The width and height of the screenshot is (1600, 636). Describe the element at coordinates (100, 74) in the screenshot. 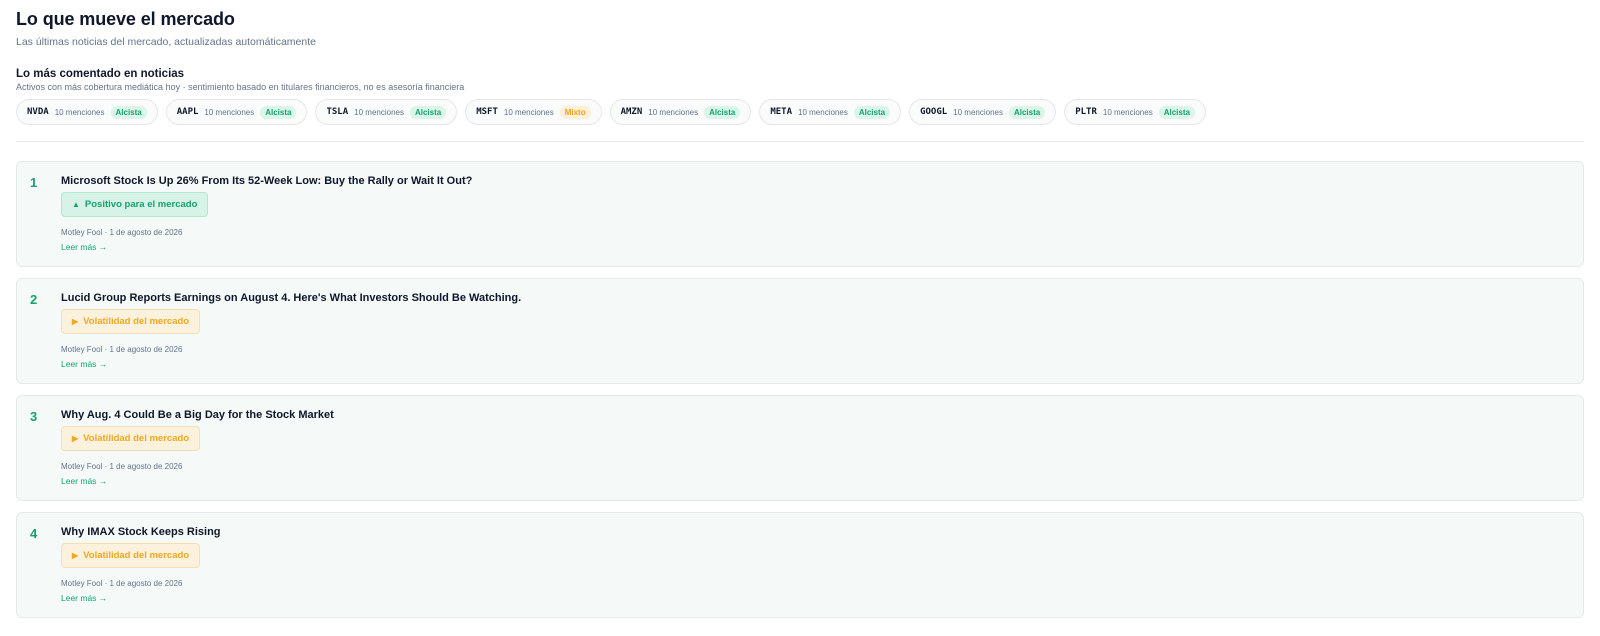

I see `trending-title: Lo más comentado en noticias` at that location.